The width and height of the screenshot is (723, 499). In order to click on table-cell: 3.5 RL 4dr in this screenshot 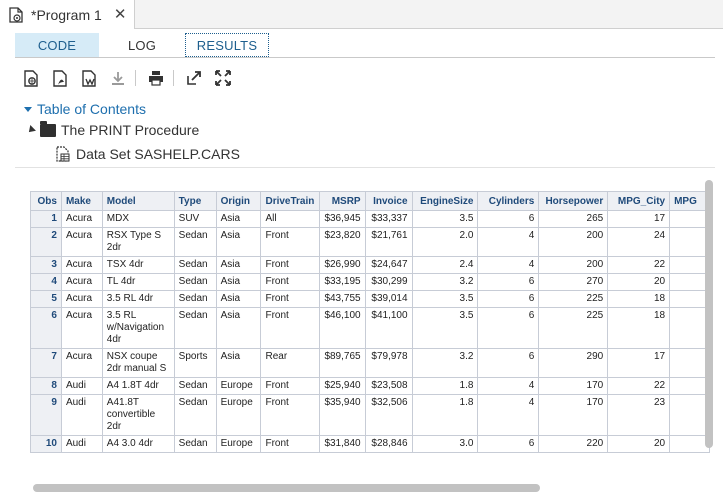, I will do `click(138, 299)`.